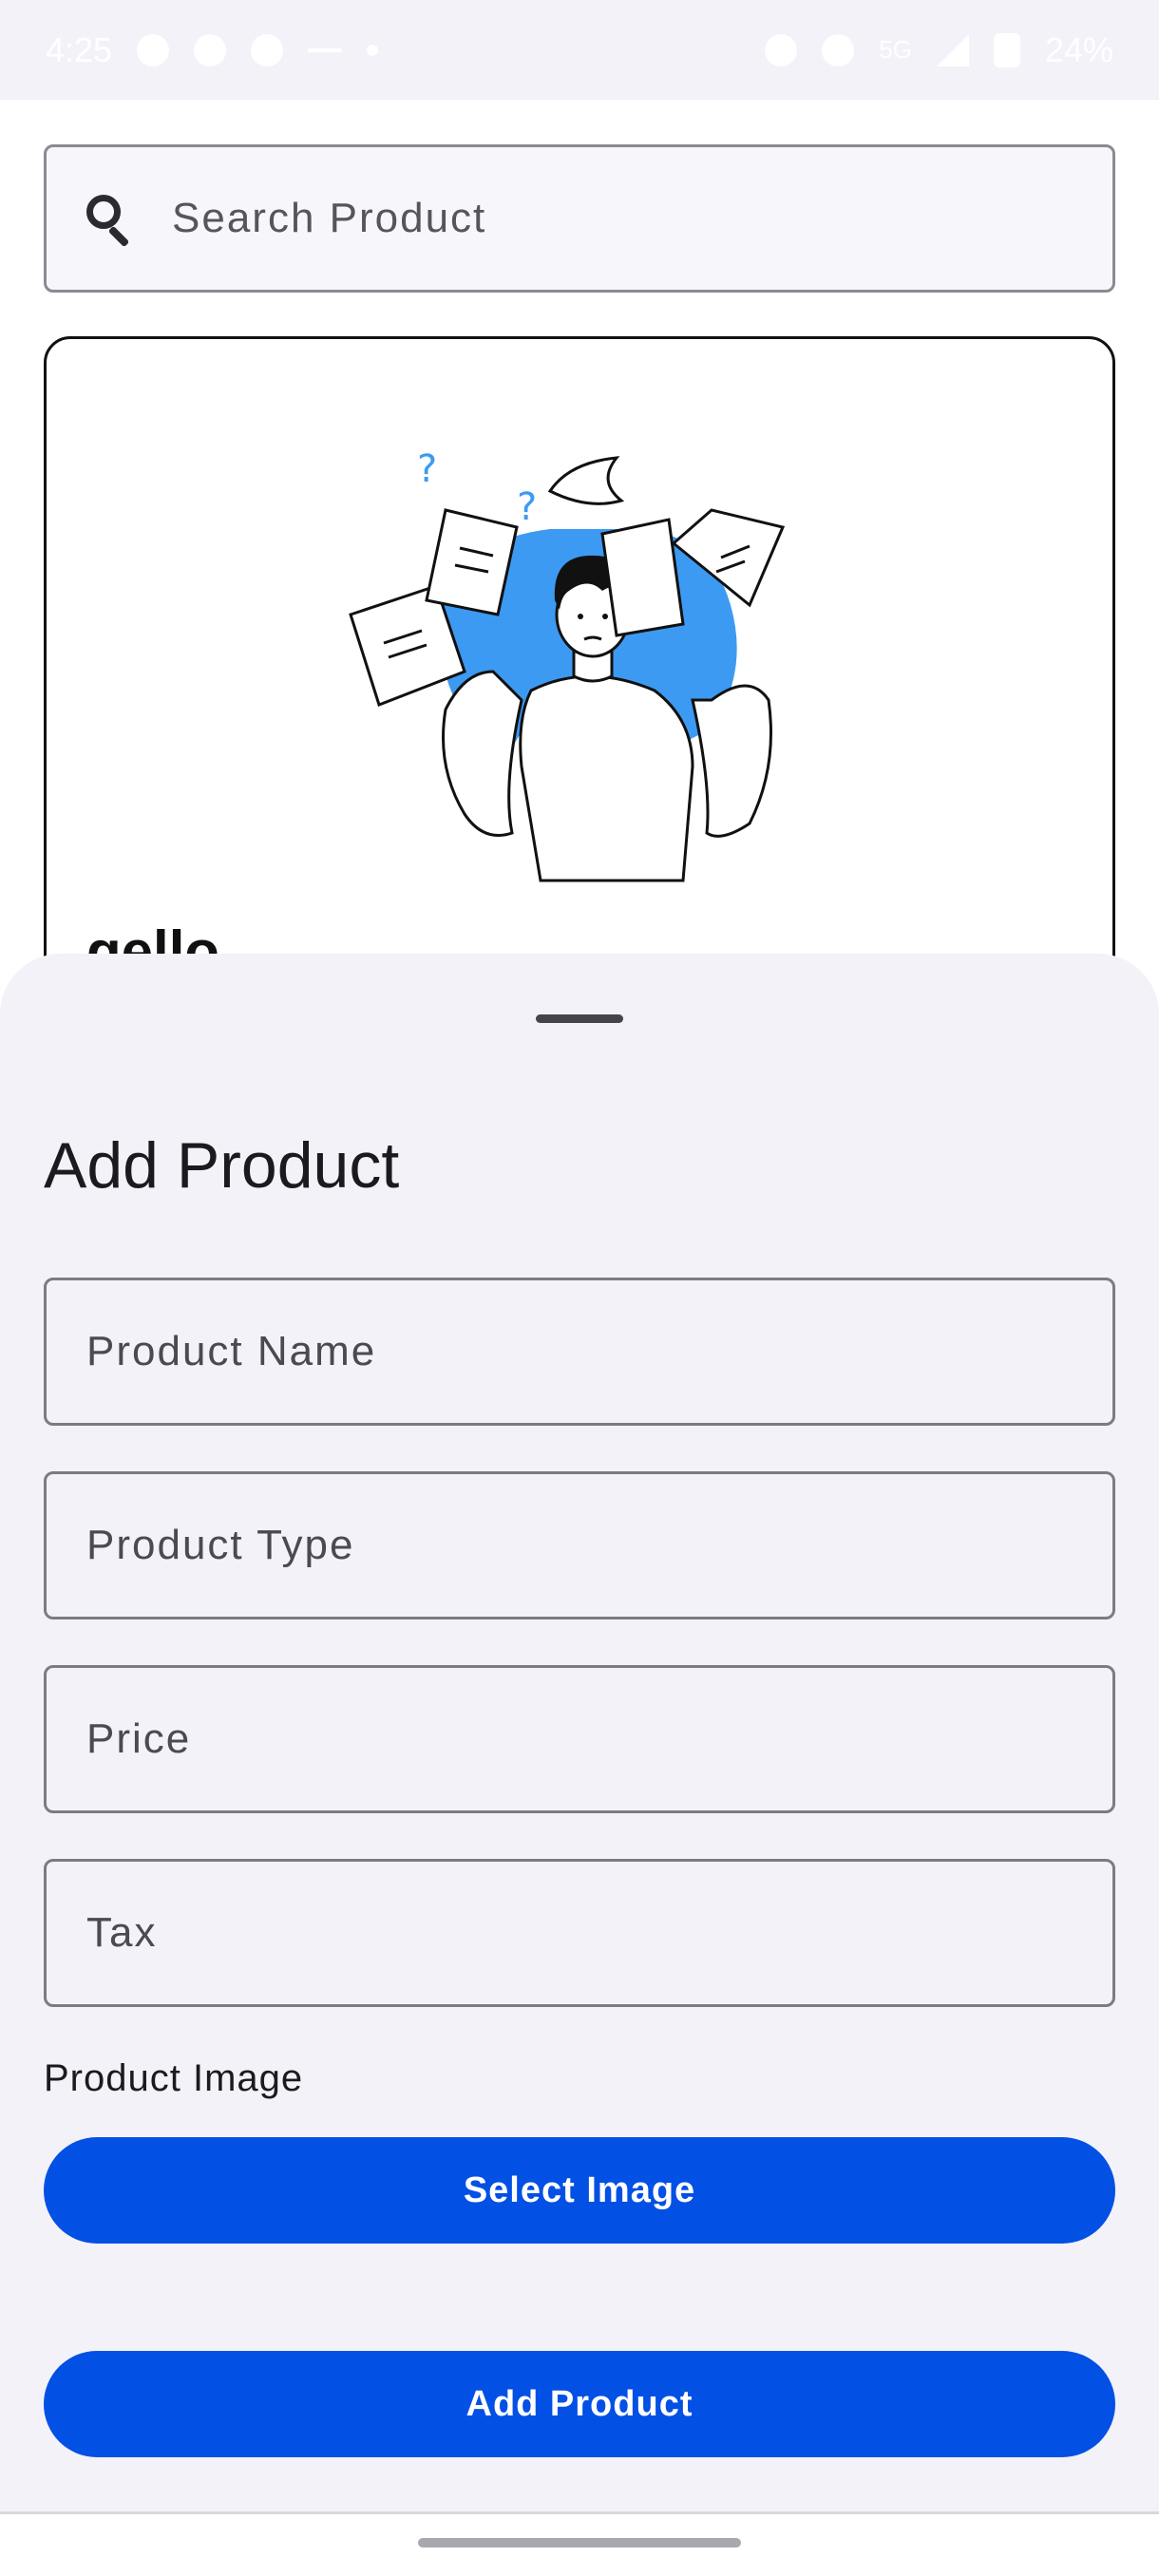 The width and height of the screenshot is (1159, 2576). I want to click on home-indicator, so click(579, 2543).